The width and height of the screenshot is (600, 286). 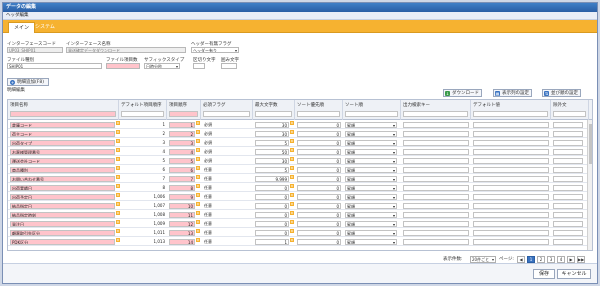 What do you see at coordinates (62, 179) in the screenshot?
I see `item-name-cell: お問い合わせ番号` at bounding box center [62, 179].